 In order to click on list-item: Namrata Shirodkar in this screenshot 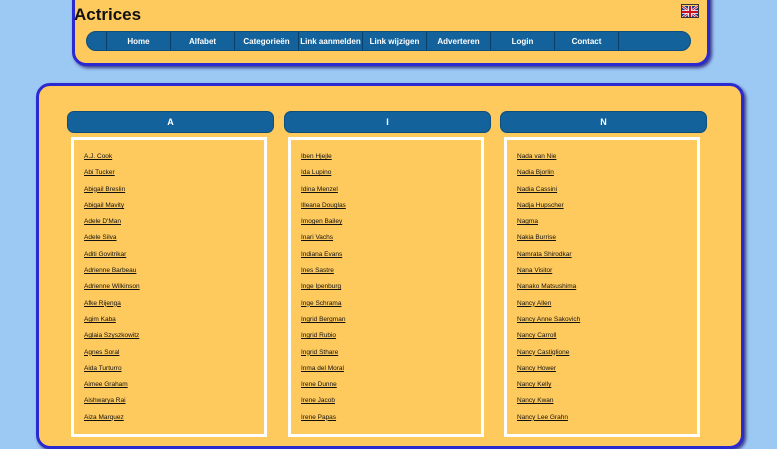, I will do `click(607, 254)`.